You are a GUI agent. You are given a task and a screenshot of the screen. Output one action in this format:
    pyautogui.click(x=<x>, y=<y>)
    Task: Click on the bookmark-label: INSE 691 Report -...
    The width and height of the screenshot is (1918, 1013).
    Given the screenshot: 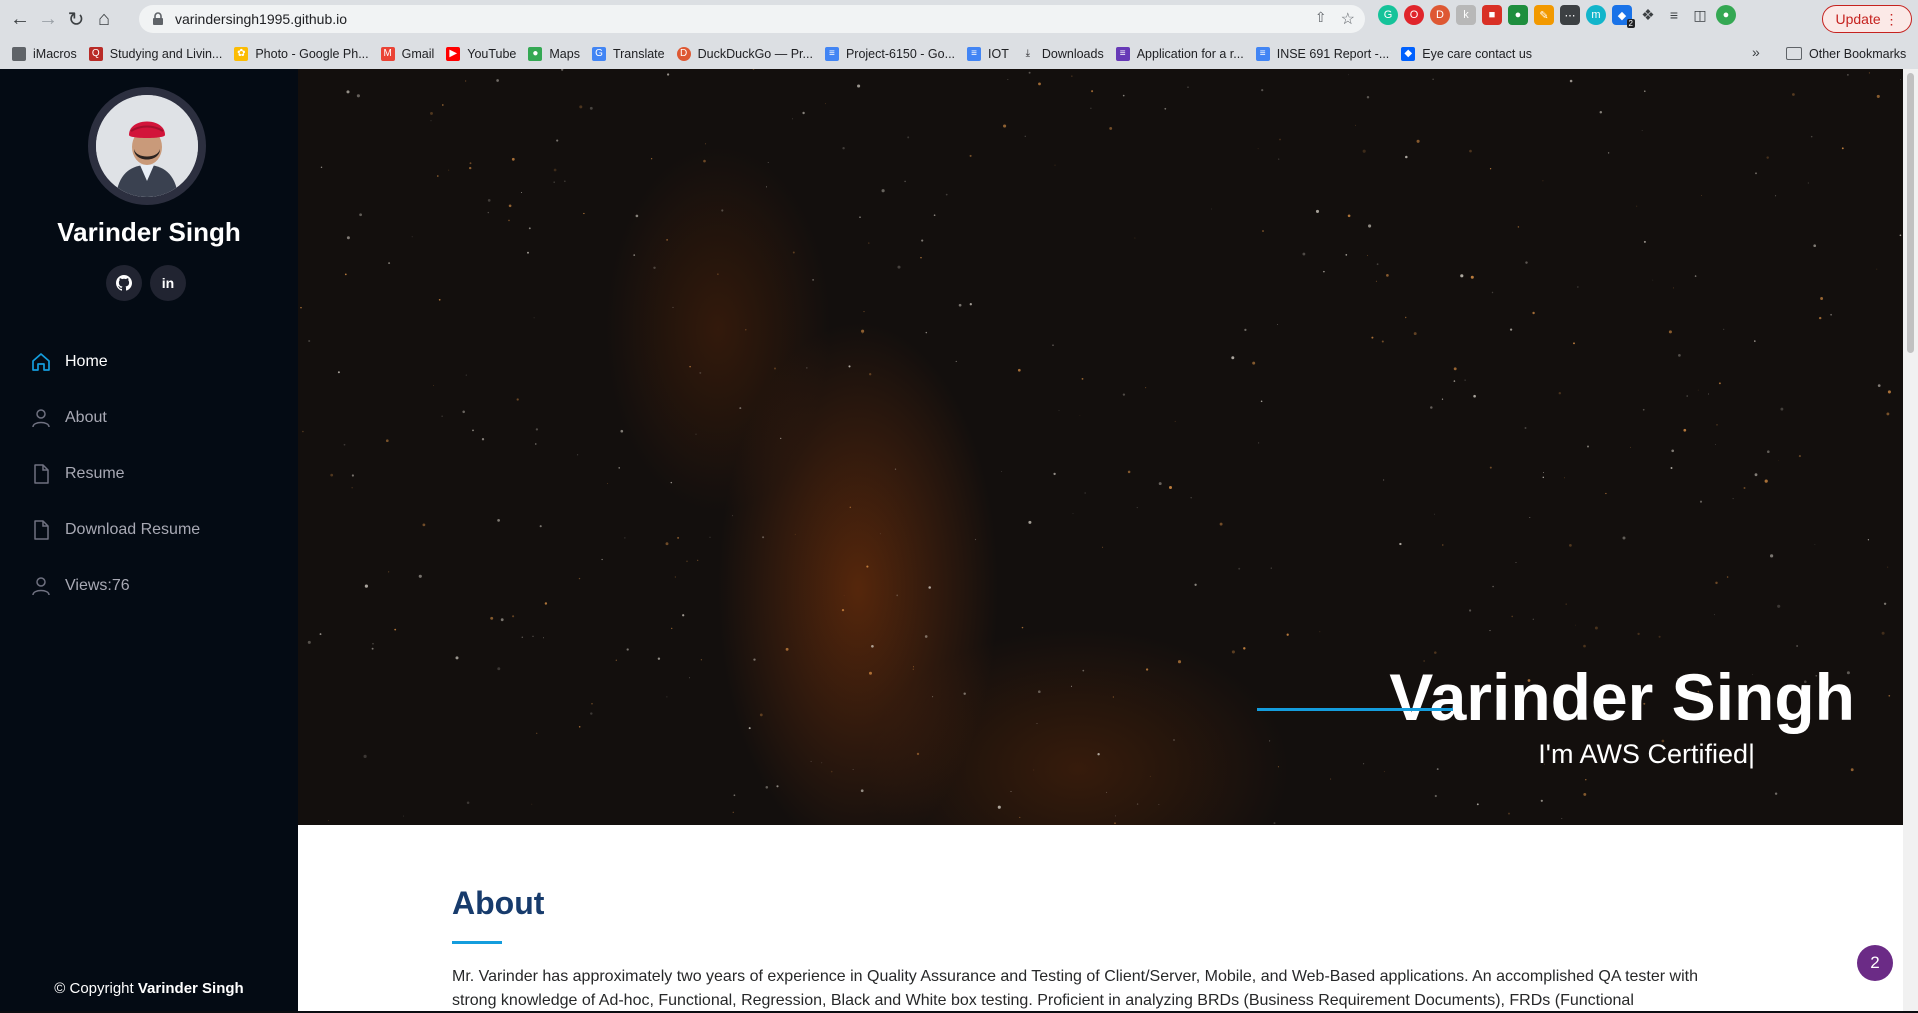 What is the action you would take?
    pyautogui.click(x=1333, y=53)
    